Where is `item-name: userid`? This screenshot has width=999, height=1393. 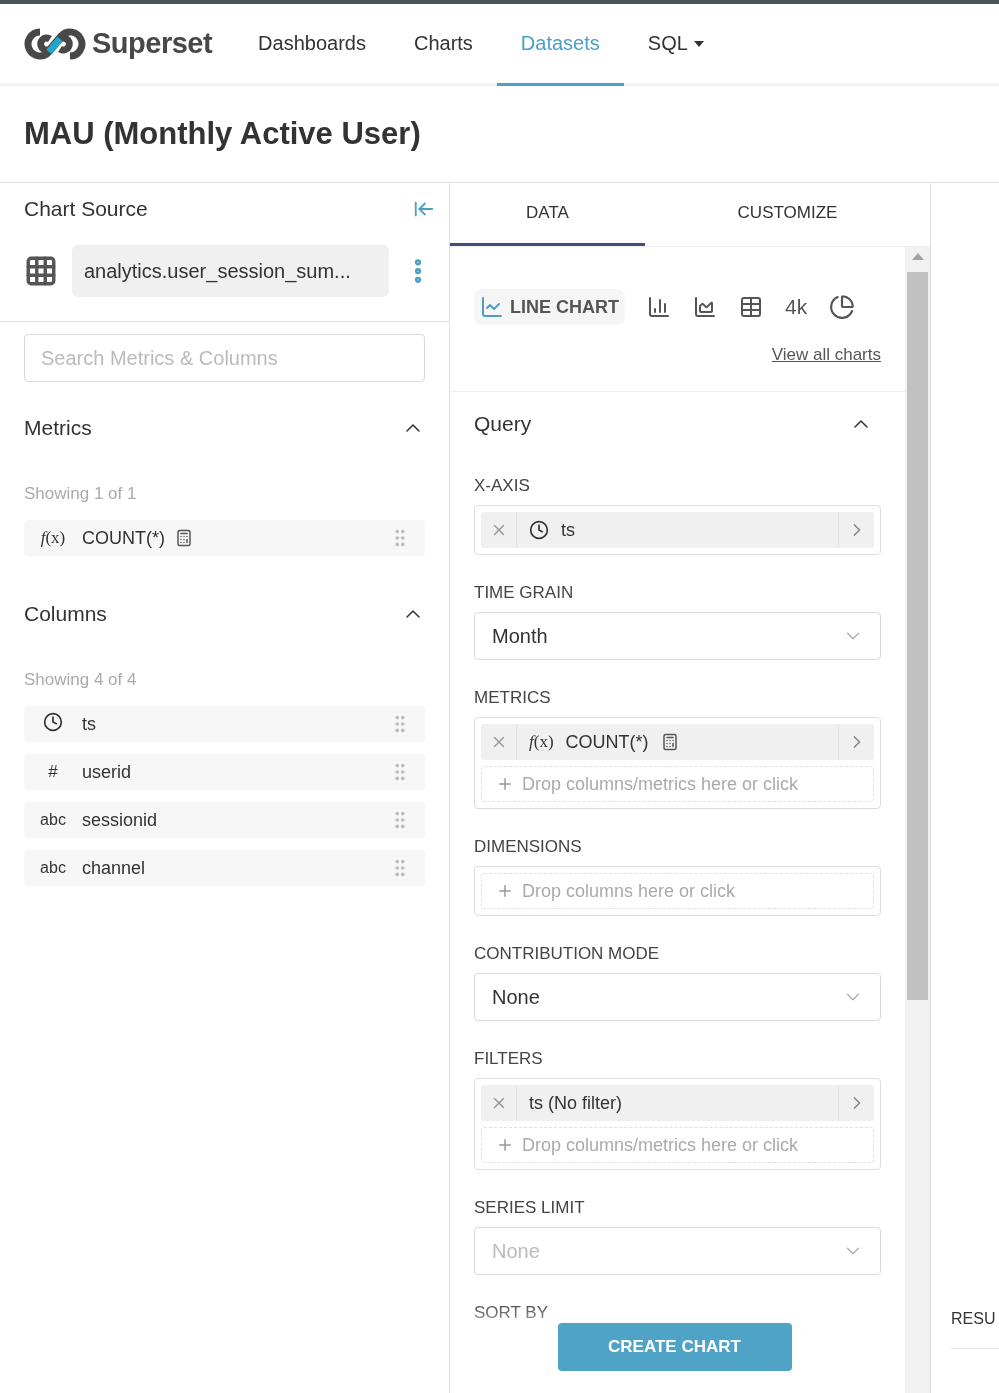 item-name: userid is located at coordinates (107, 772).